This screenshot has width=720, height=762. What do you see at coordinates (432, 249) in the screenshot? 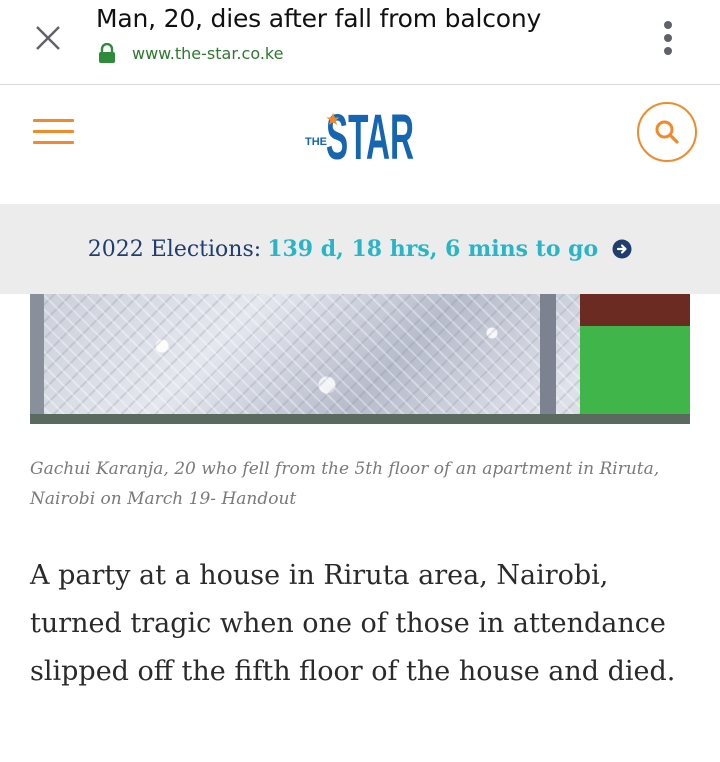
I see `election-countdown-link: 139 d, 18 hrs, 6 mins to go` at bounding box center [432, 249].